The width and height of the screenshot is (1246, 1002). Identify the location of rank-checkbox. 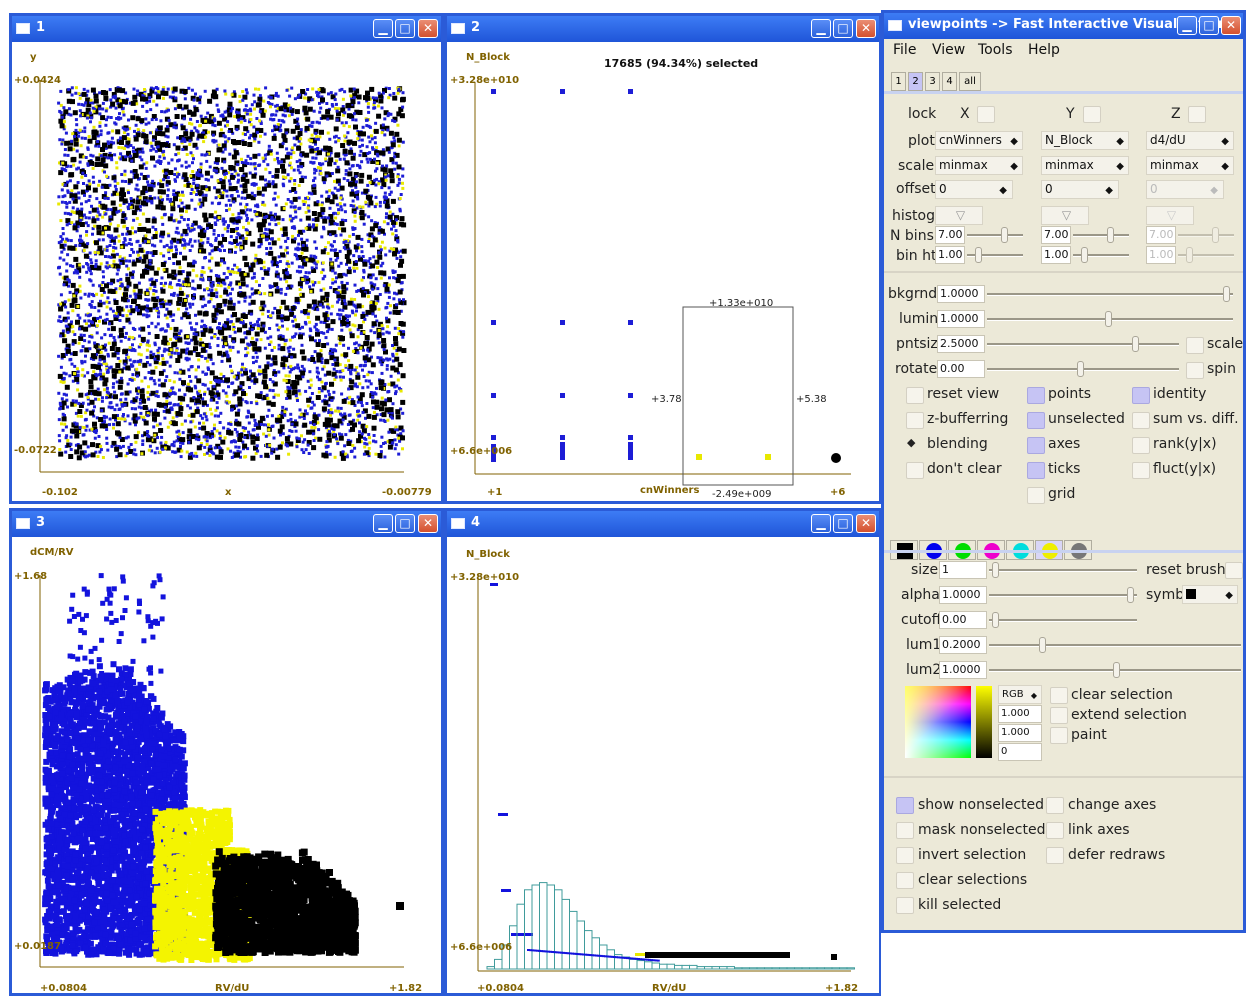
(1141, 445).